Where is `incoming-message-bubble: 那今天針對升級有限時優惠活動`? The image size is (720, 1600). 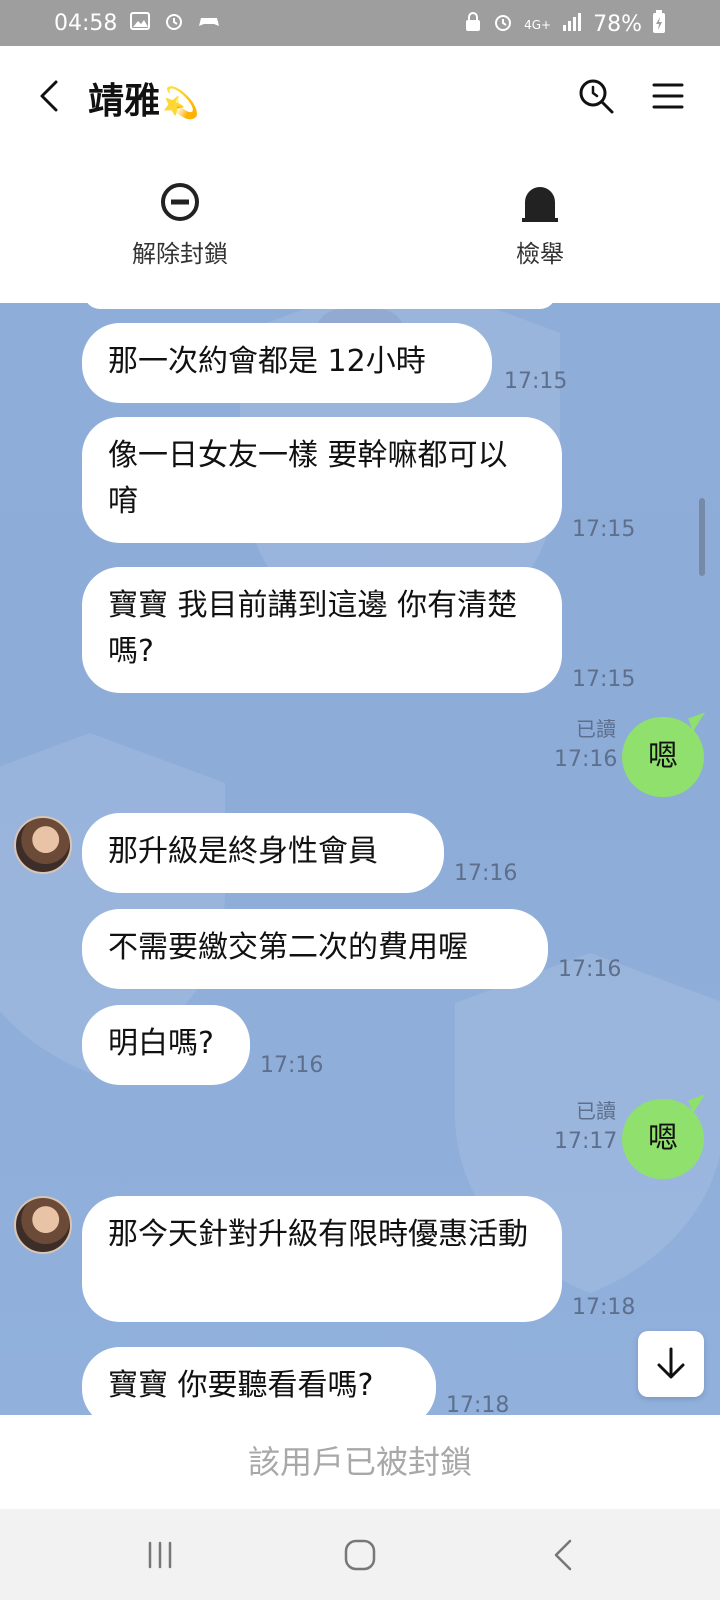
incoming-message-bubble: 那今天針對升級有限時優惠活動 is located at coordinates (322, 1259).